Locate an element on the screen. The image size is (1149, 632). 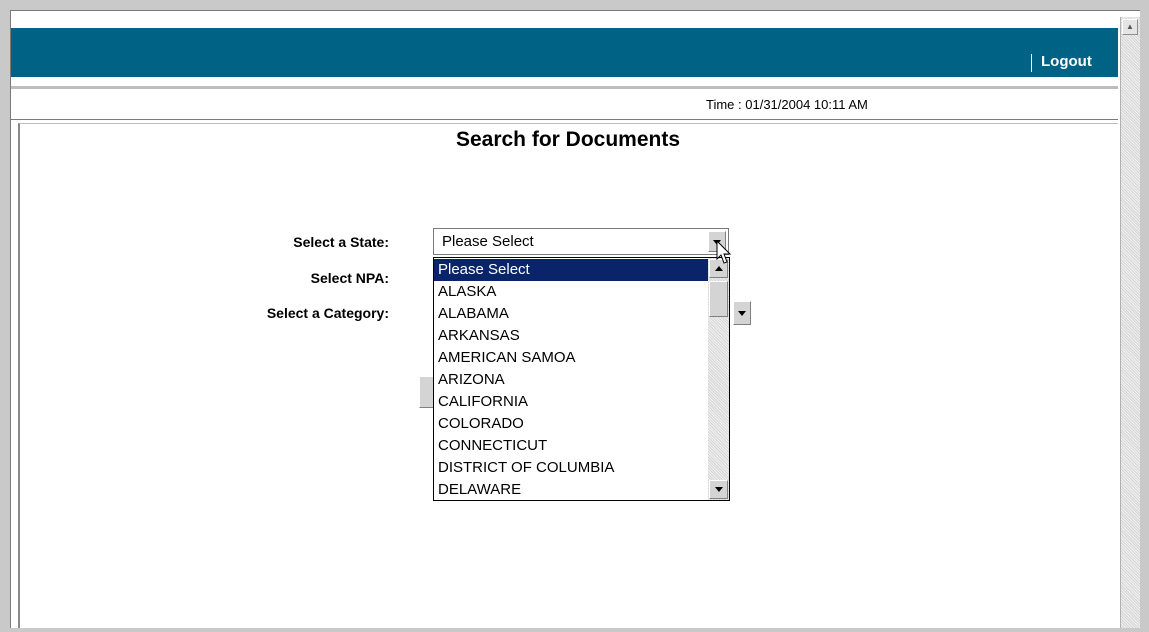
state-option: ARIZONA is located at coordinates (571, 380).